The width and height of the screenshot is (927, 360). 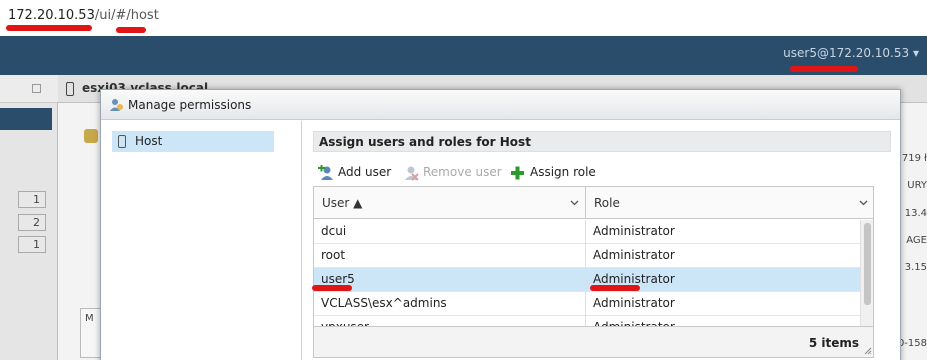 I want to click on navigator-header, so click(x=29, y=89).